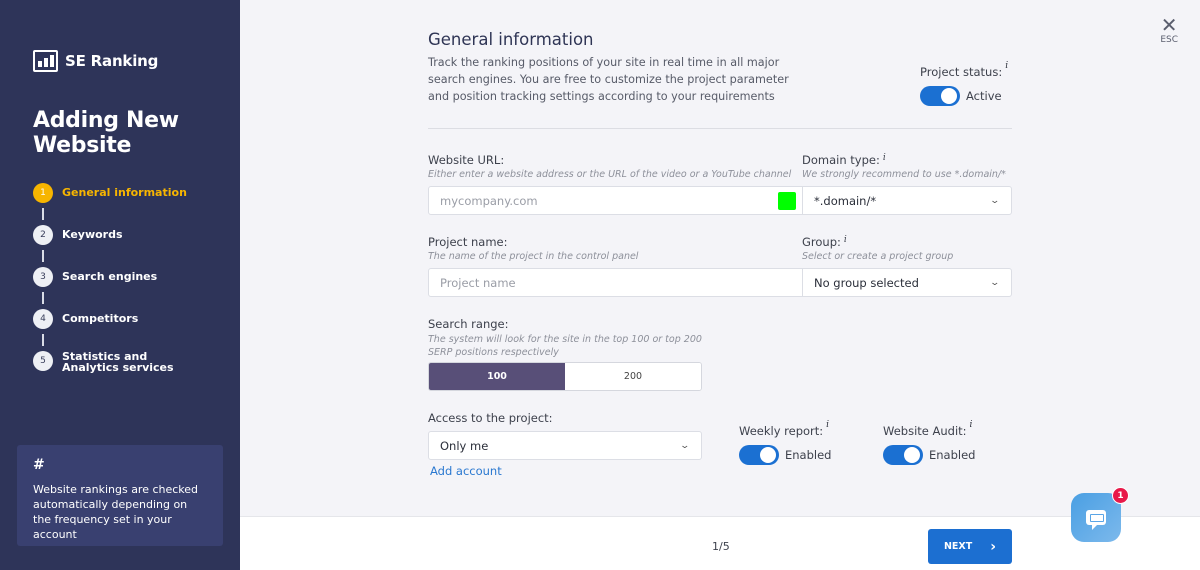 Image resolution: width=1200 pixels, height=570 pixels. I want to click on search-range-toggle: 100 200, so click(565, 376).